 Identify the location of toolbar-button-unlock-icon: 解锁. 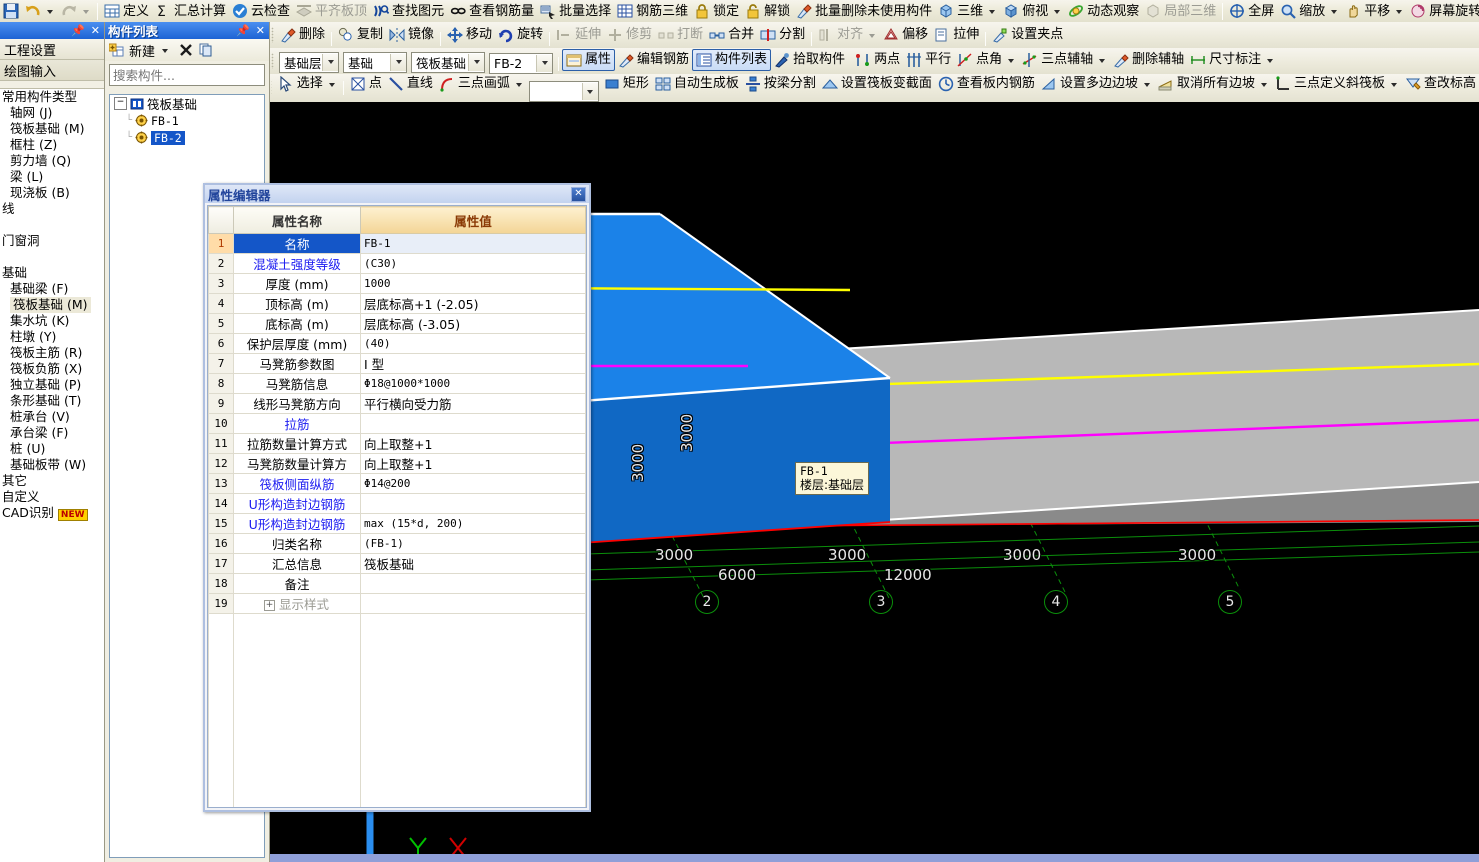
(767, 11).